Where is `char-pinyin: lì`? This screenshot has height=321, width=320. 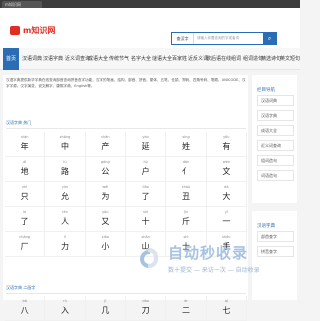
char-pinyin: lì is located at coordinates (65, 237).